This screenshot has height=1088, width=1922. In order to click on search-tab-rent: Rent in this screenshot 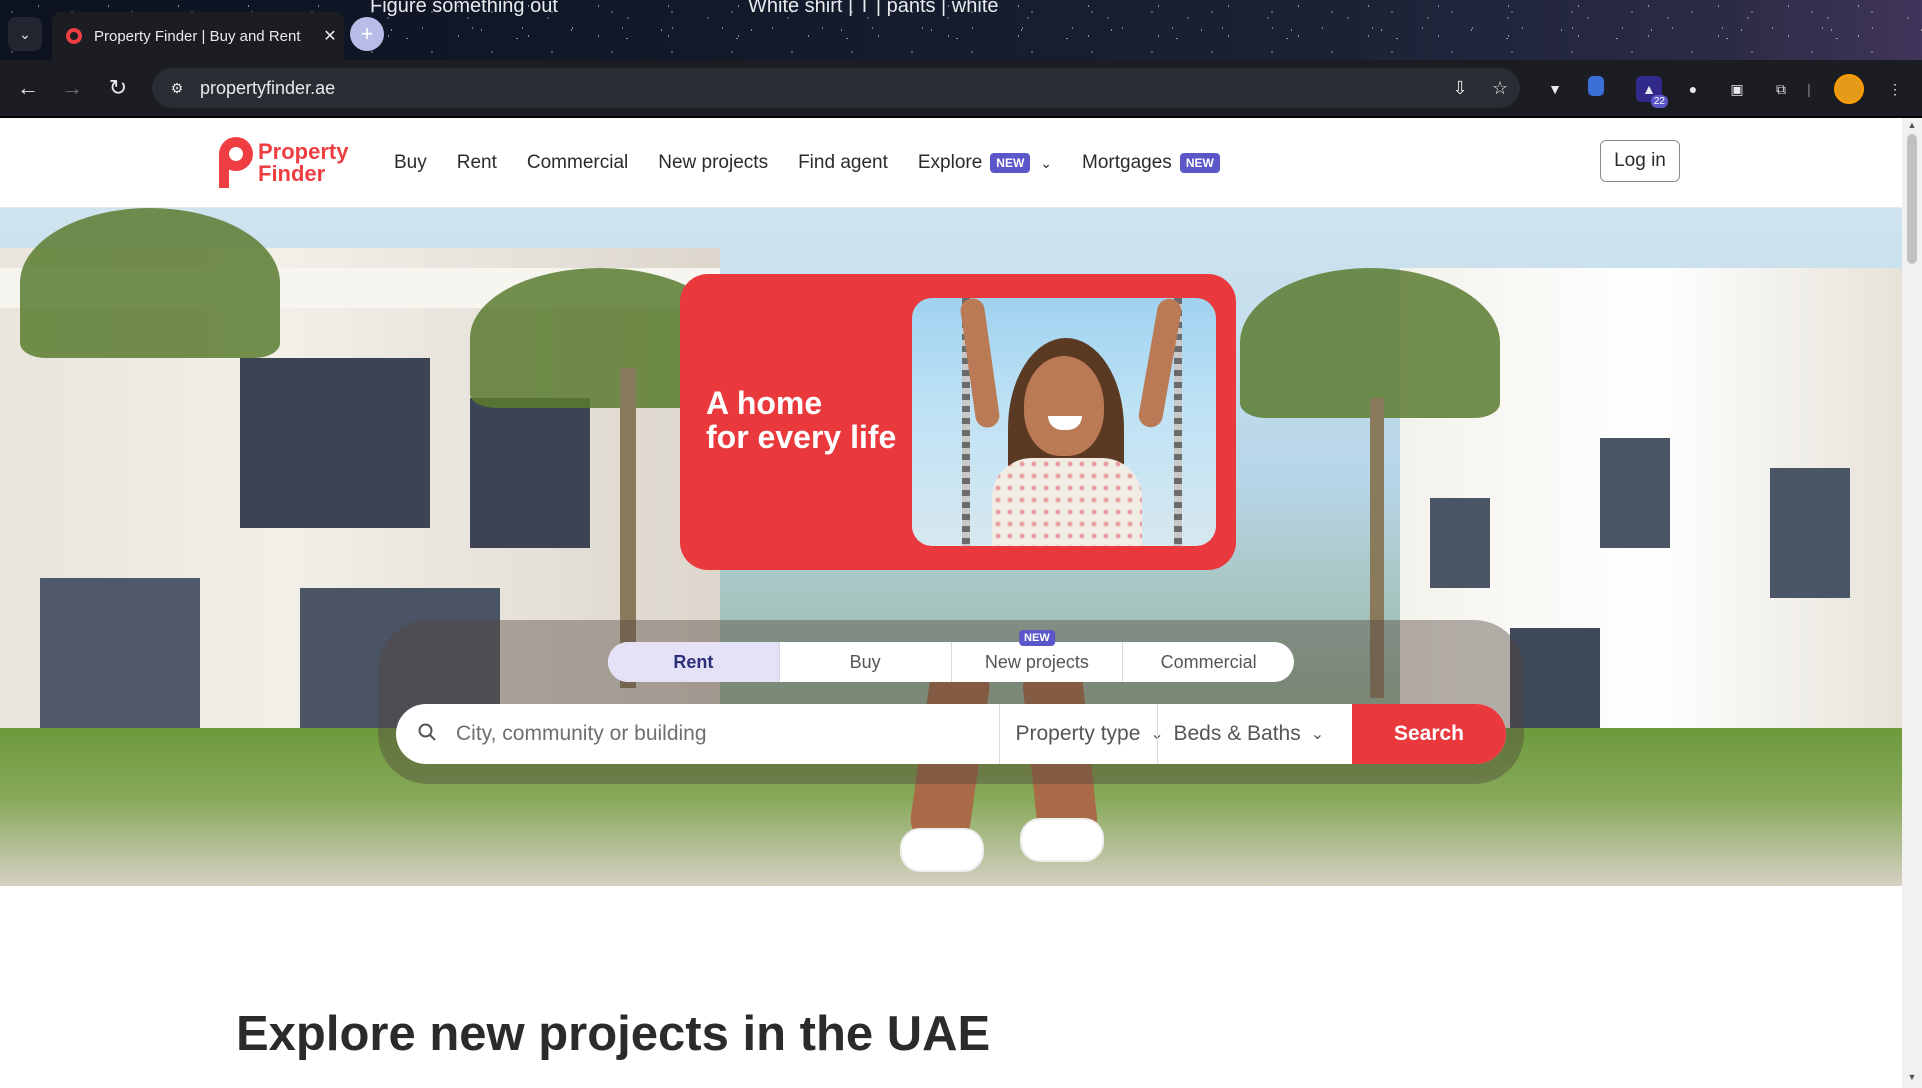, I will do `click(694, 662)`.